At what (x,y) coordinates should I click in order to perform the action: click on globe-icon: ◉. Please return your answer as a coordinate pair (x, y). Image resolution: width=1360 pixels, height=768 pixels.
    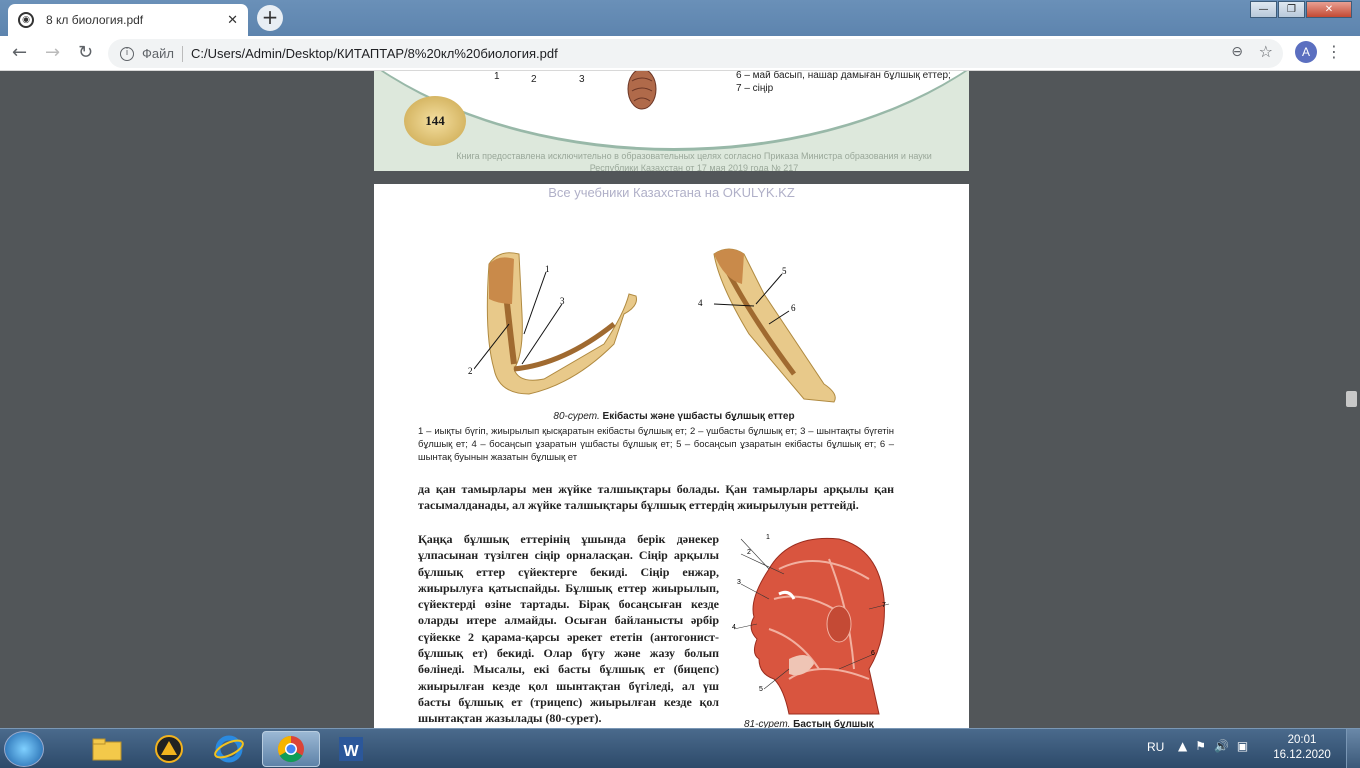
    Looking at the image, I should click on (26, 20).